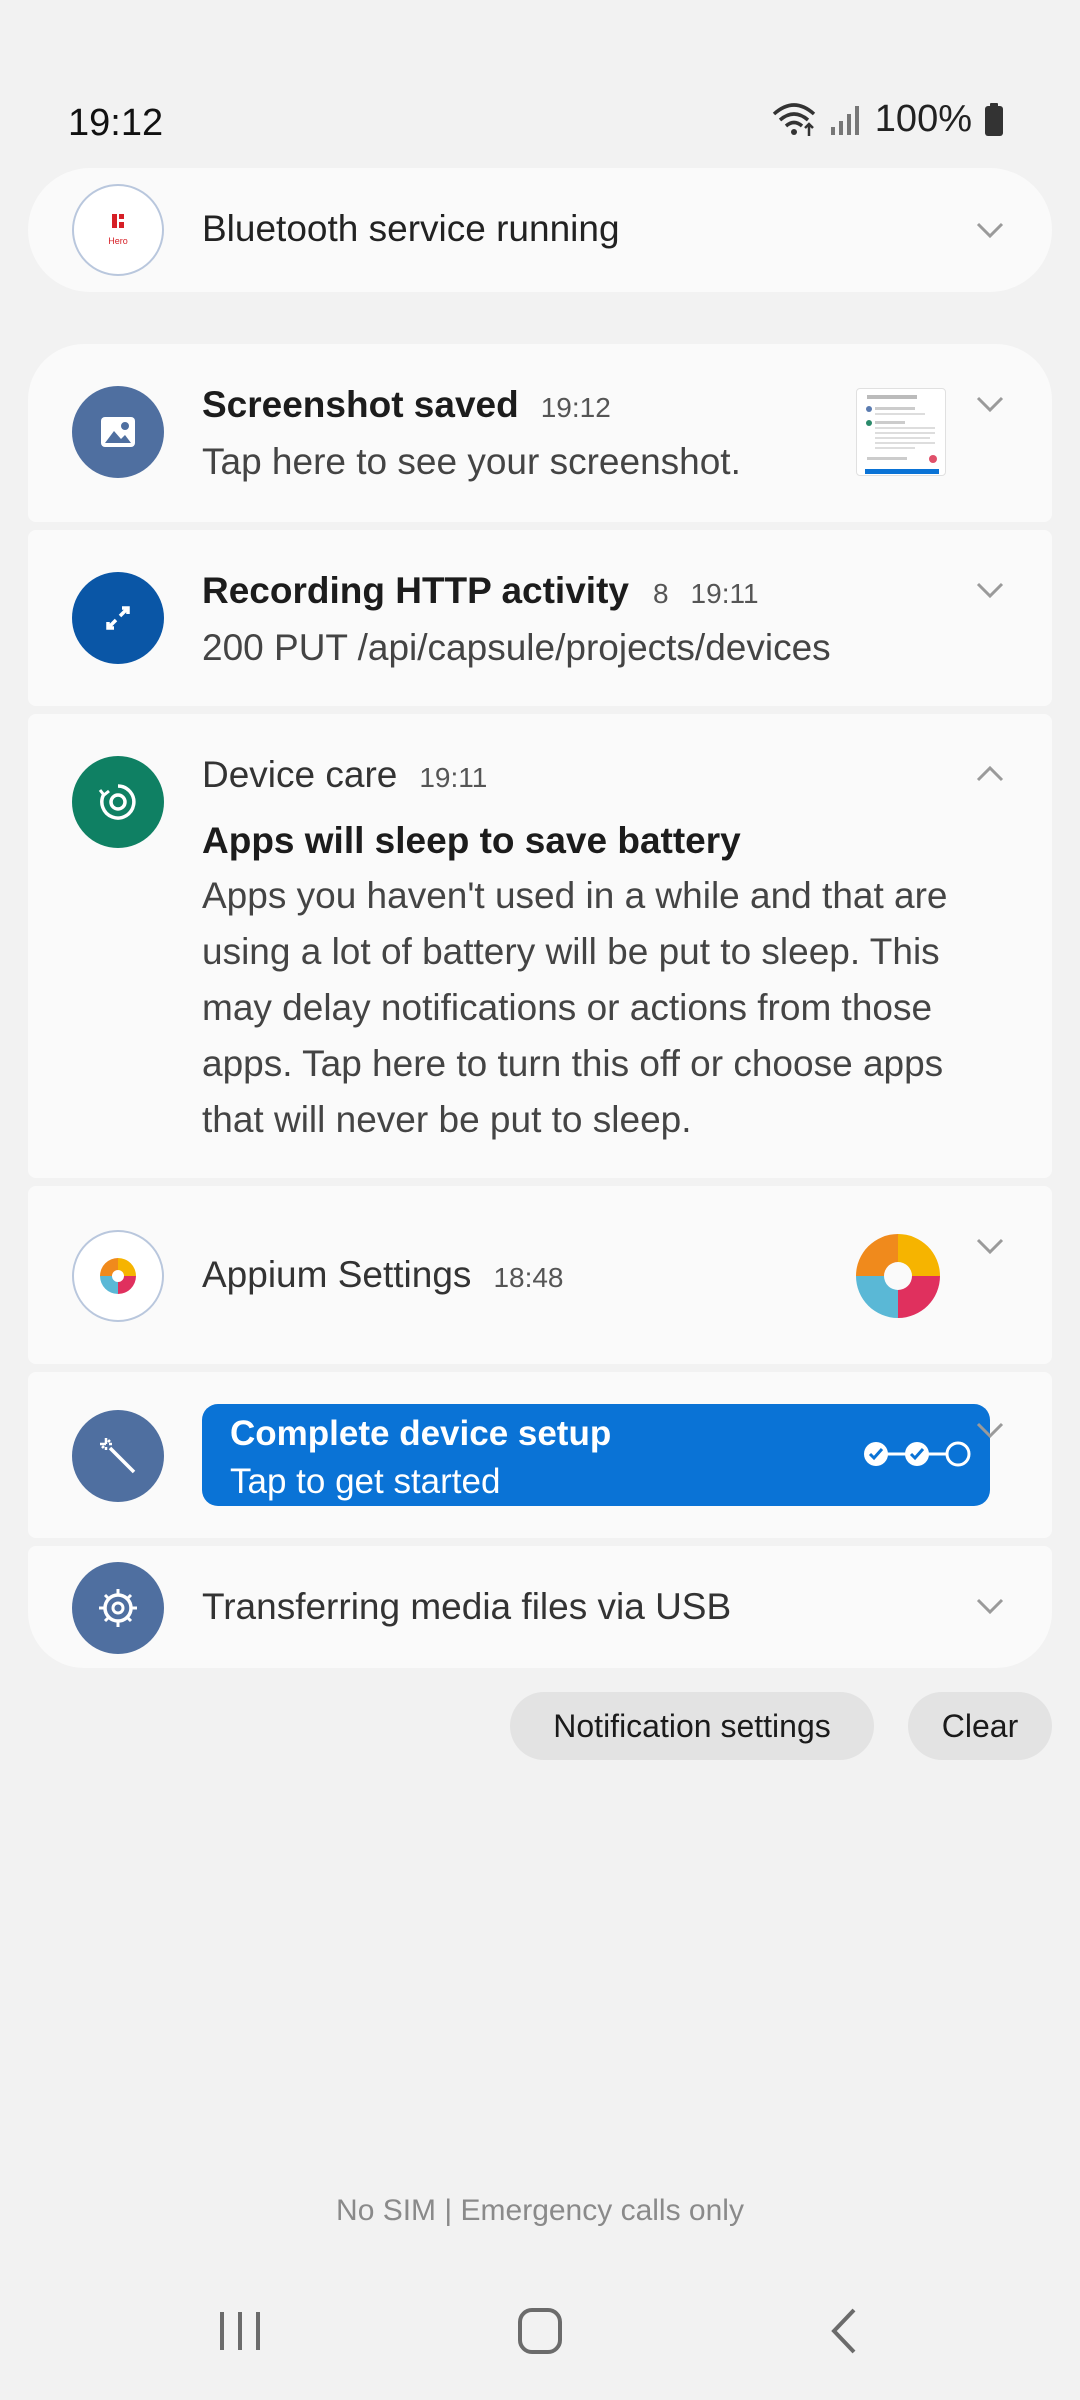 The image size is (1080, 2400). I want to click on notification-title: Appium Settings, so click(337, 1274).